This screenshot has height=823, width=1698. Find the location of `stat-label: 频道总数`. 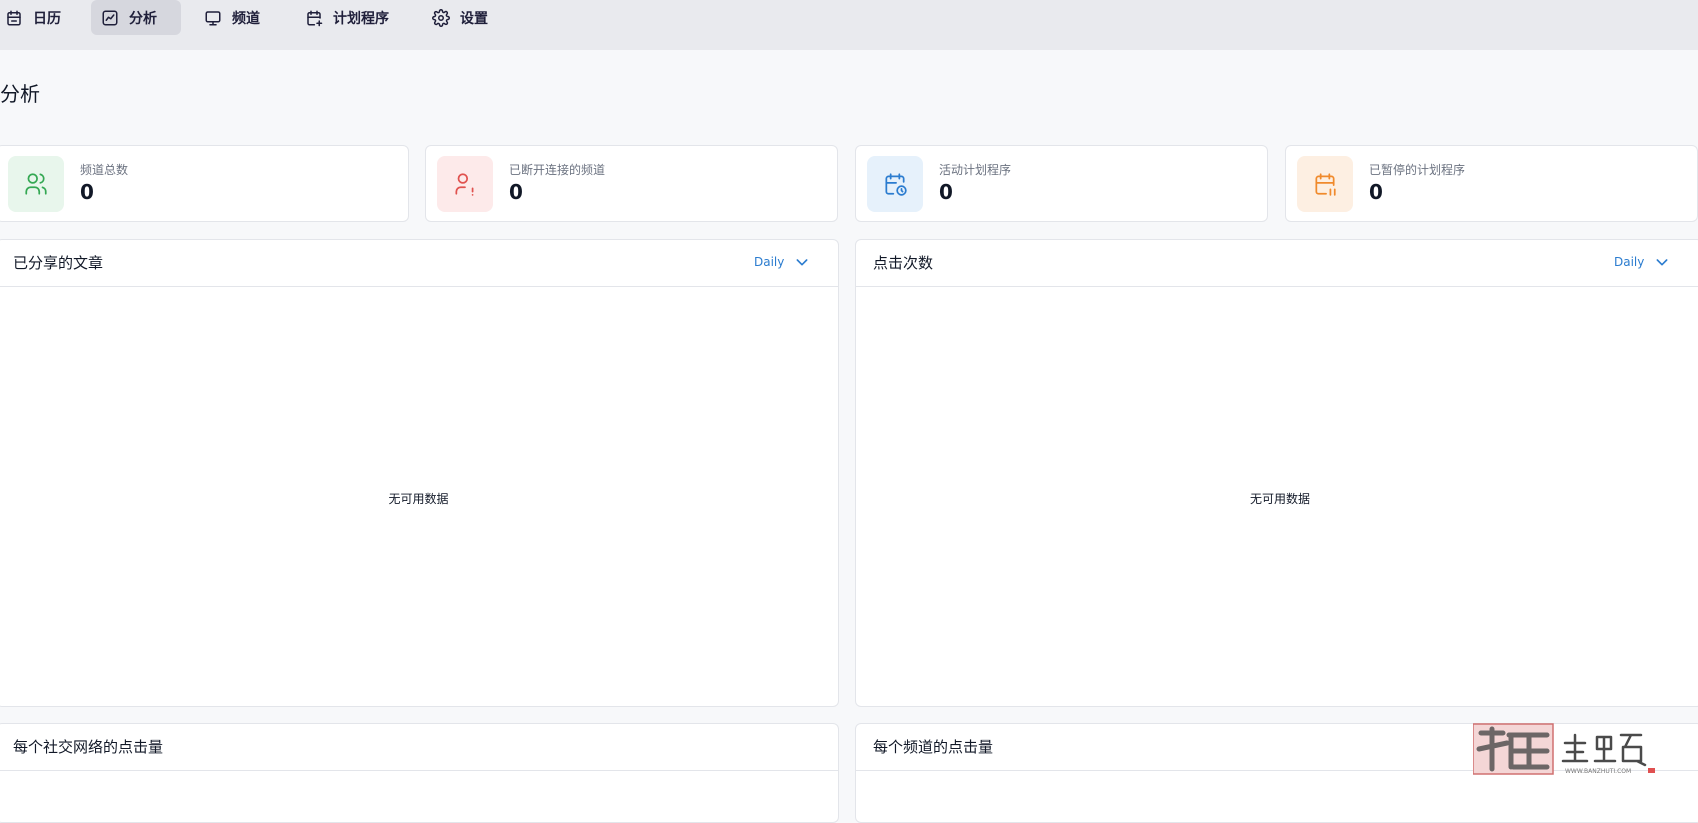

stat-label: 频道总数 is located at coordinates (104, 170).